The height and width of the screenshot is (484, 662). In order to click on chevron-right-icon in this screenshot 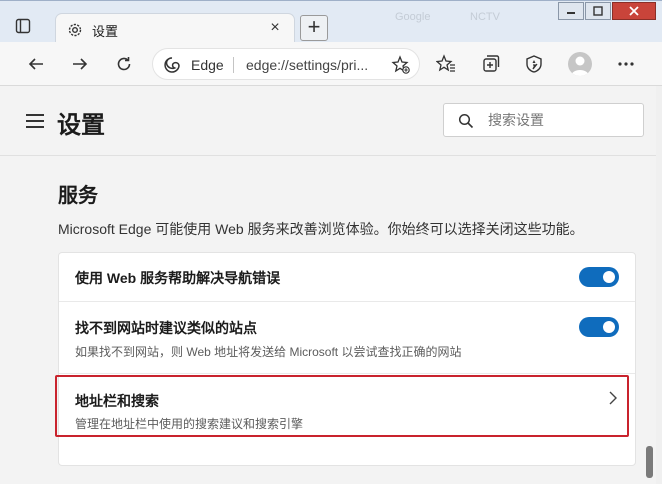, I will do `click(613, 398)`.